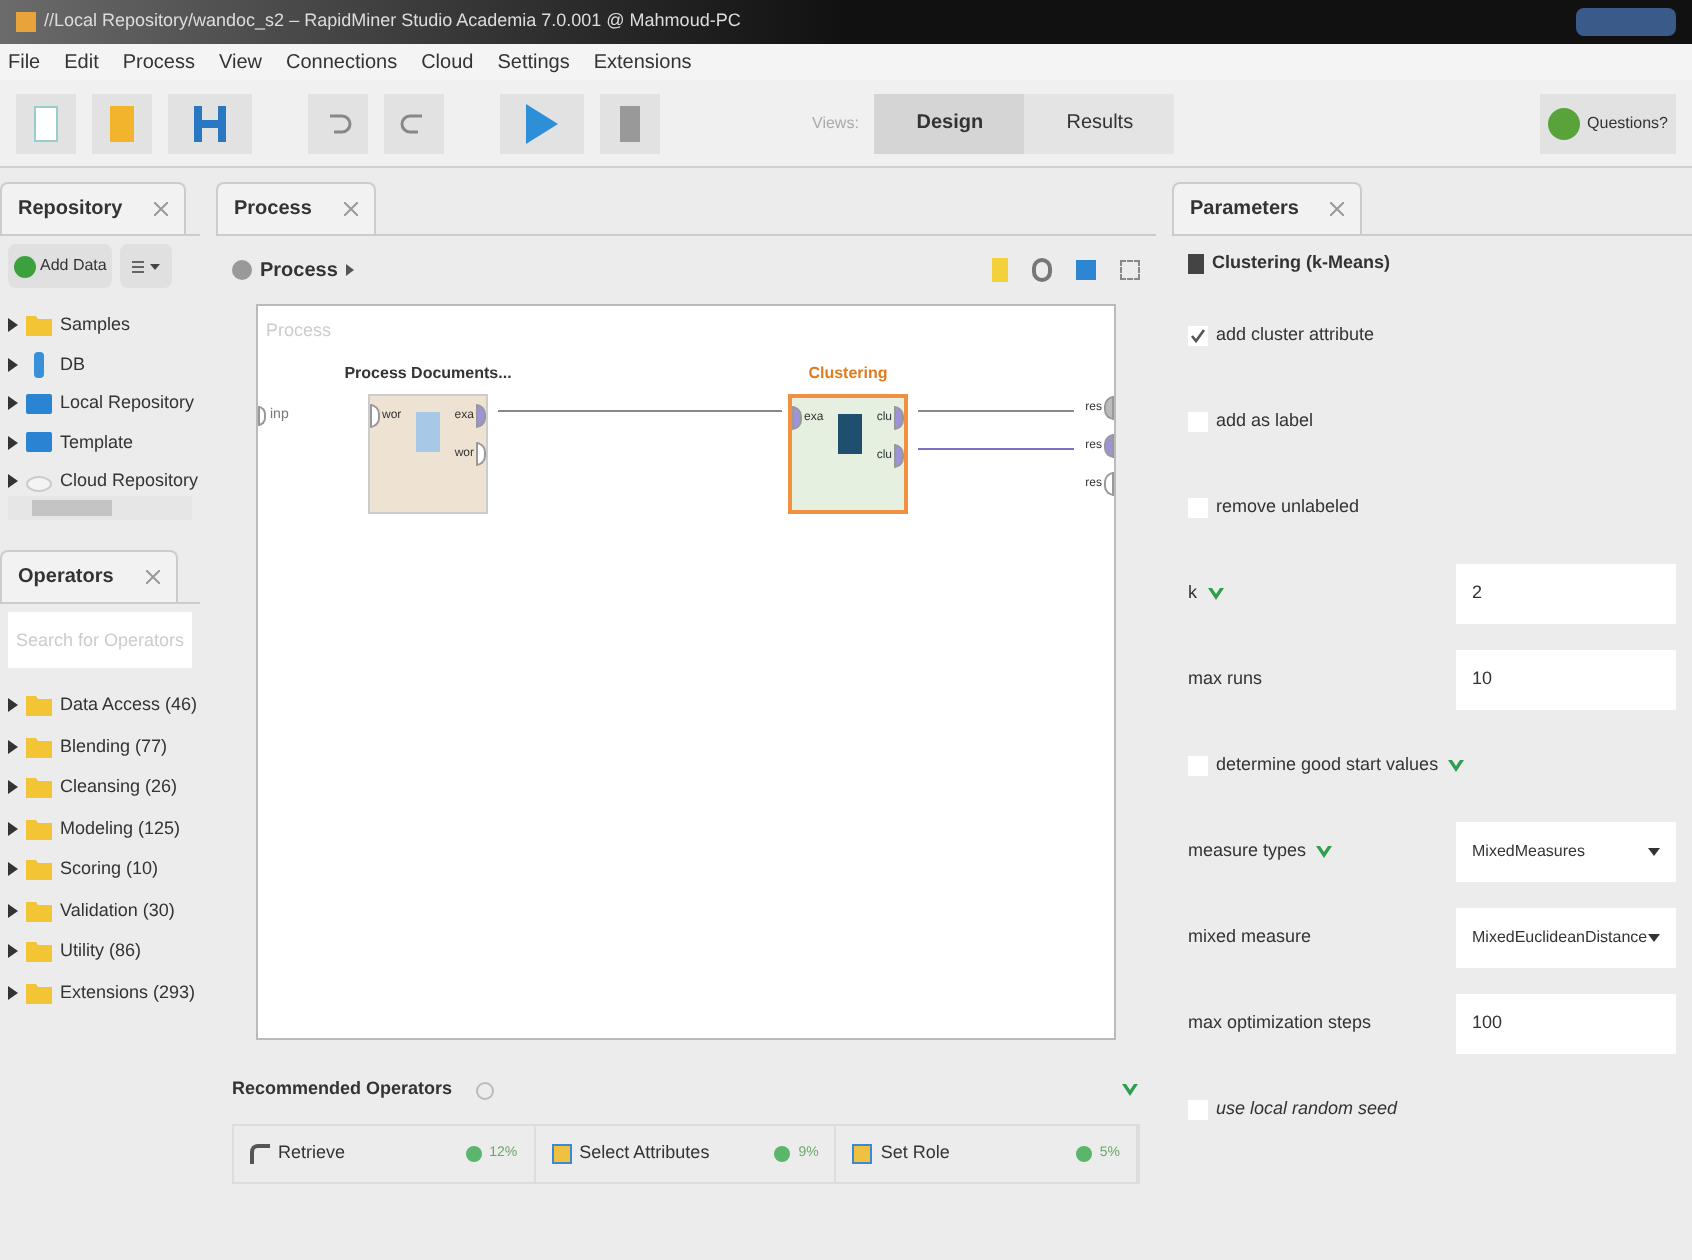 This screenshot has height=1260, width=1692. Describe the element at coordinates (89, 576) in the screenshot. I see `operators-tab: Operators` at that location.